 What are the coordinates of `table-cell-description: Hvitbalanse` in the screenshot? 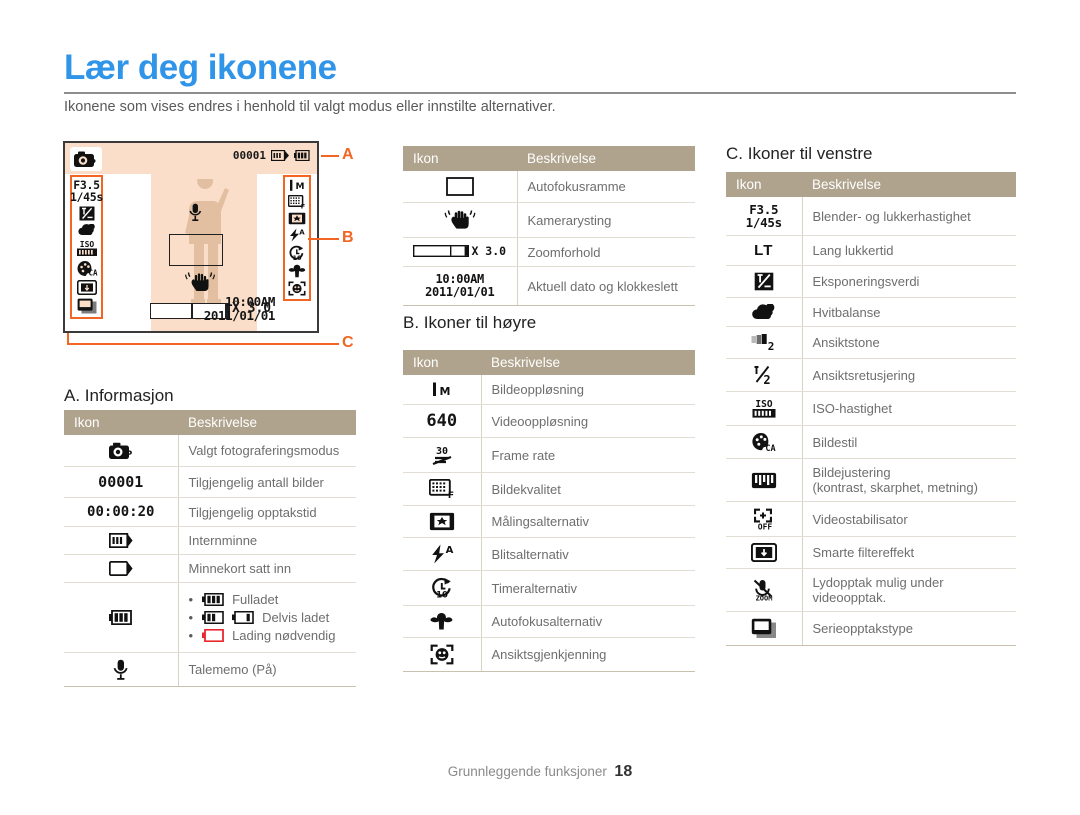 It's located at (909, 312).